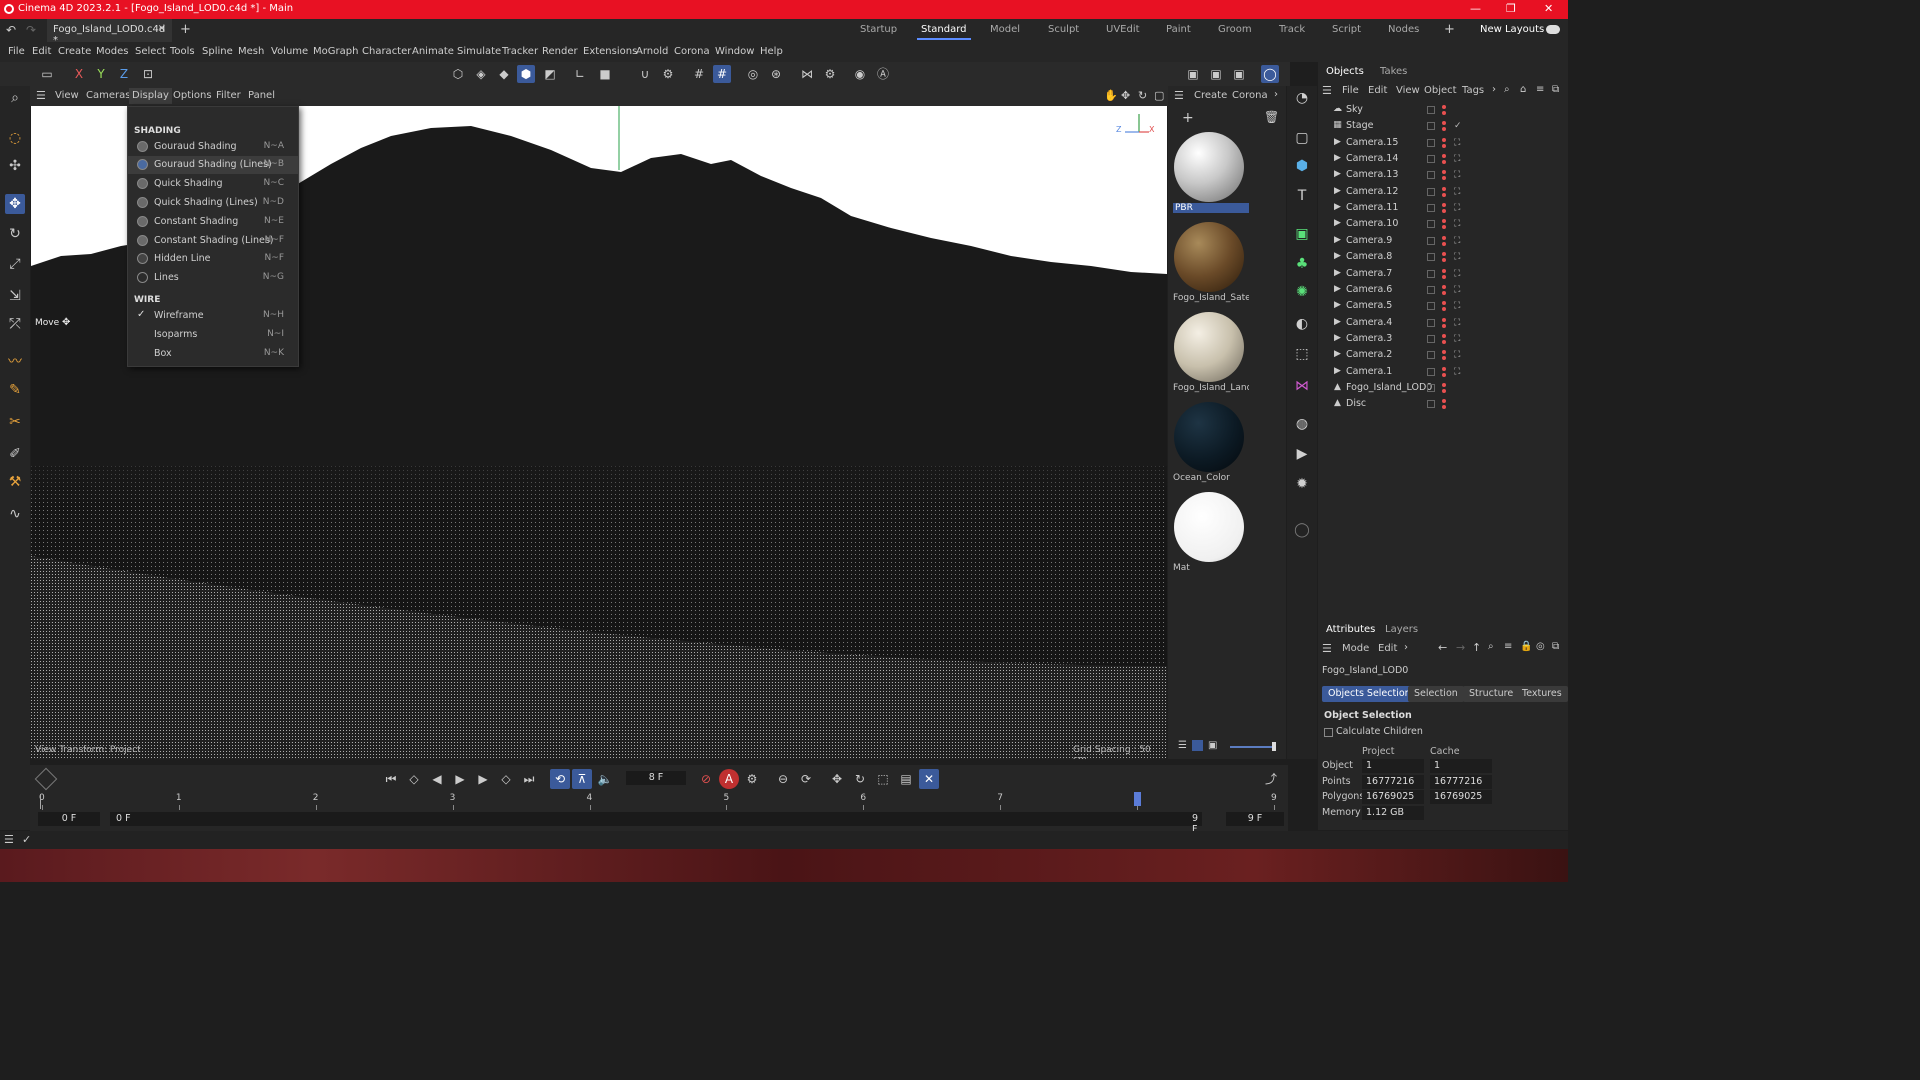  Describe the element at coordinates (1255, 819) in the screenshot. I see `max-frame-field: 9 F` at that location.